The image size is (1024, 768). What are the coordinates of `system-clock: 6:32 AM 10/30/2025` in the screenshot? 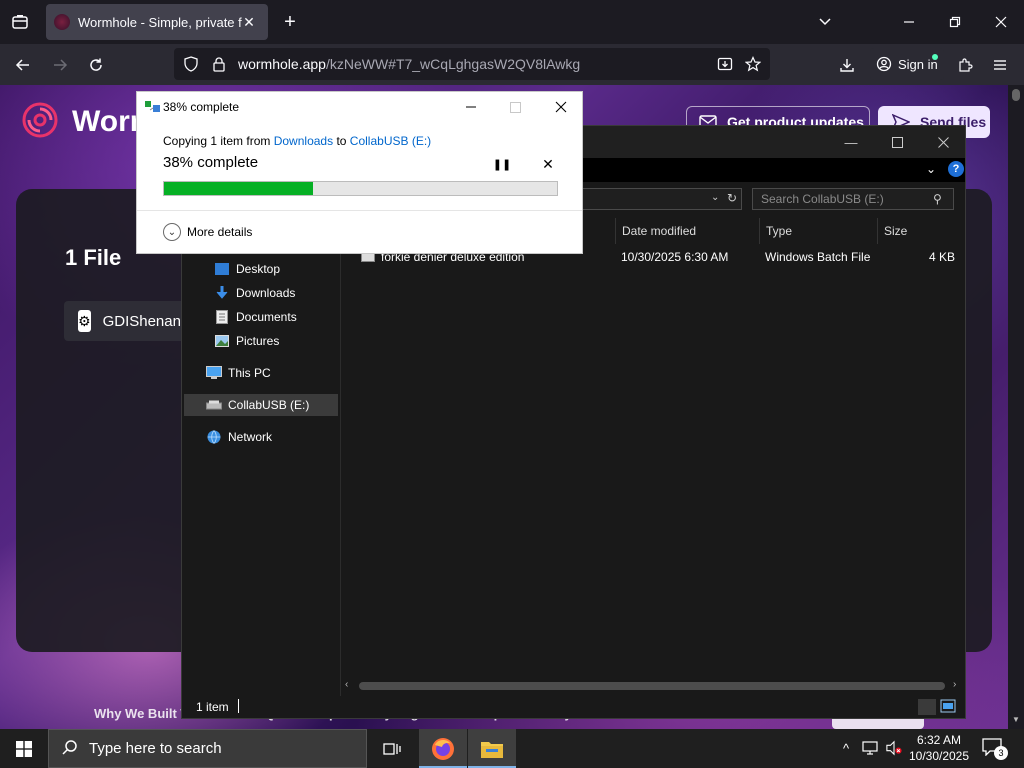 It's located at (939, 748).